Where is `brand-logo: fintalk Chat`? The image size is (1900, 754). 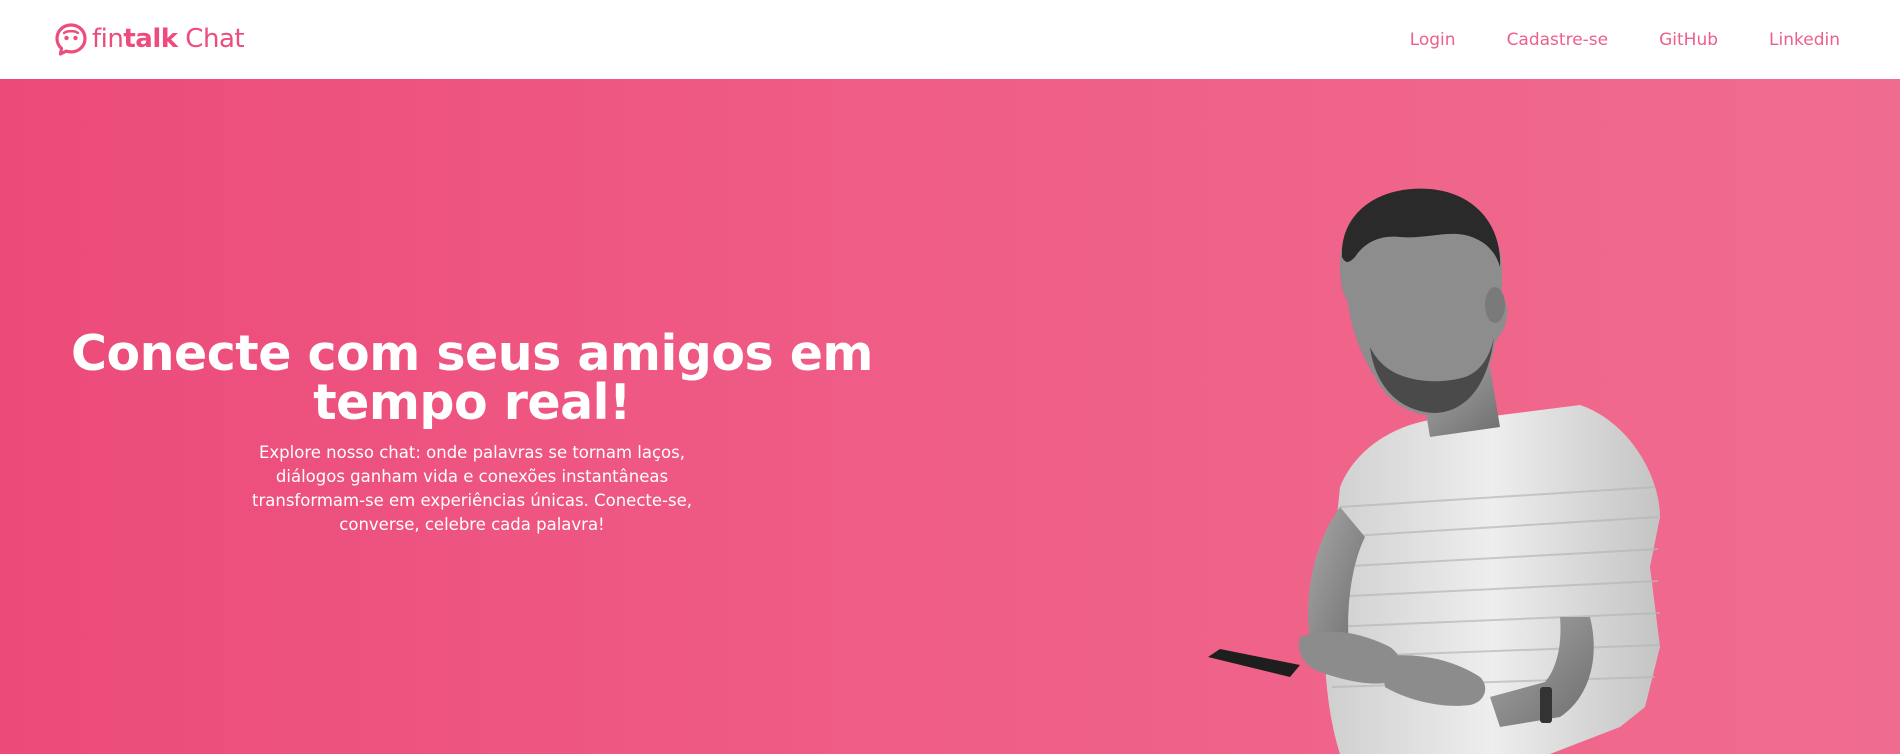 brand-logo: fintalk Chat is located at coordinates (149, 39).